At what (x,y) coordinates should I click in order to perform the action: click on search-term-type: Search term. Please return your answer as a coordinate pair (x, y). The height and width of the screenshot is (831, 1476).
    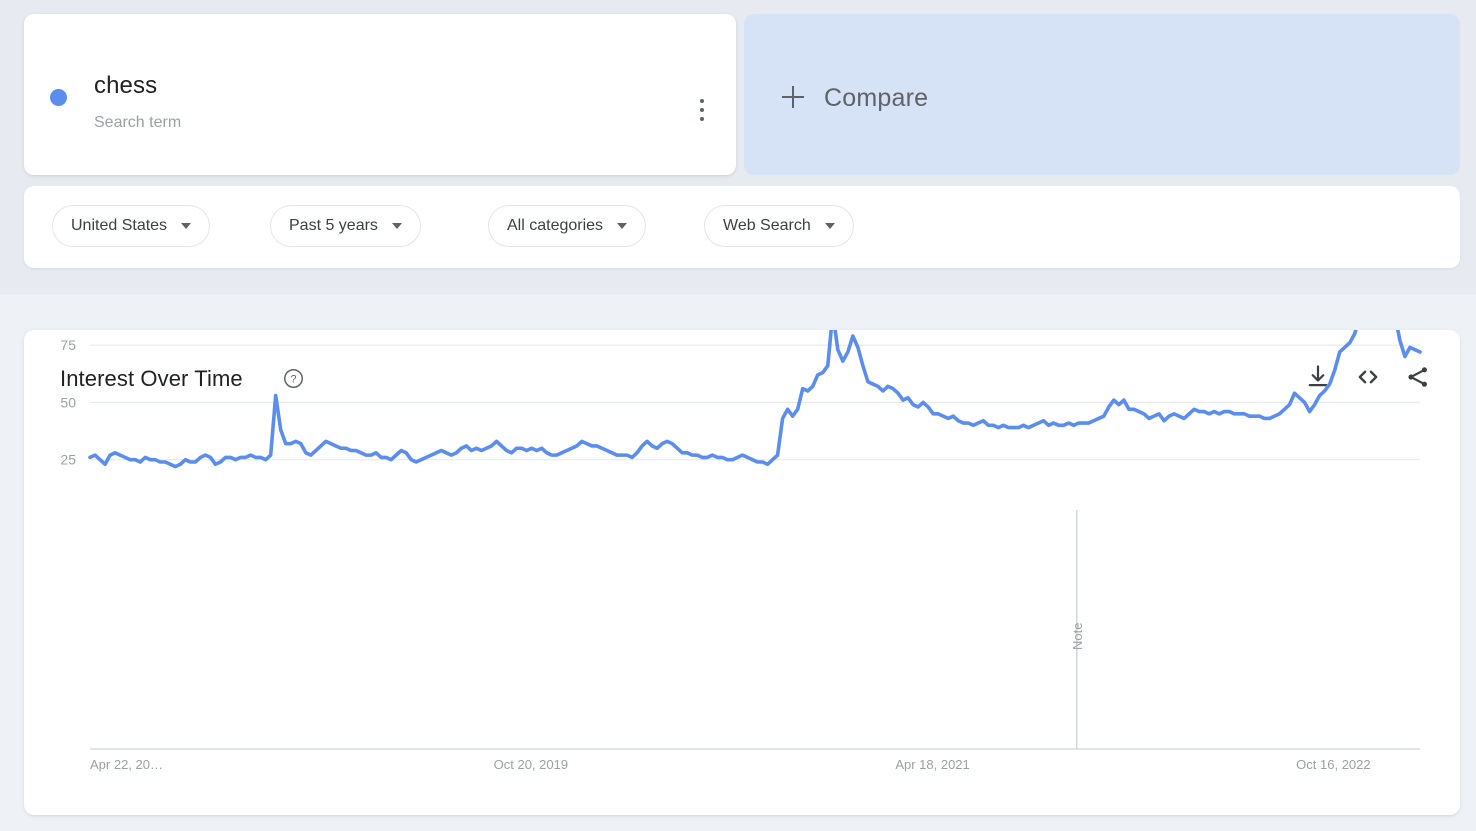
    Looking at the image, I should click on (138, 122).